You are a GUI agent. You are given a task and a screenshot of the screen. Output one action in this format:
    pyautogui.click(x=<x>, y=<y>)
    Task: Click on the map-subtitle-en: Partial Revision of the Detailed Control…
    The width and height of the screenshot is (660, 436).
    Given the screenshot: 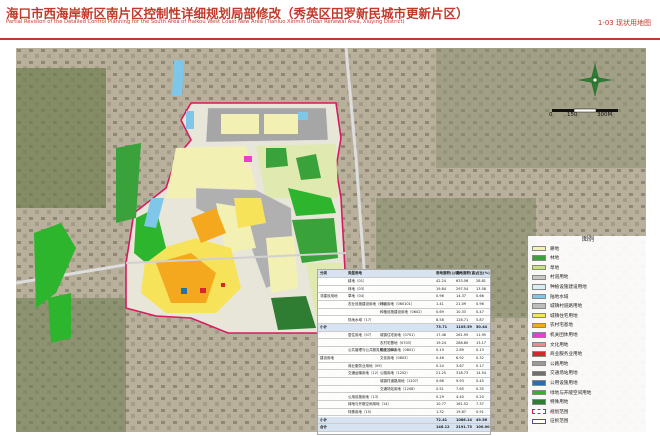 What is the action you would take?
    pyautogui.click(x=205, y=22)
    